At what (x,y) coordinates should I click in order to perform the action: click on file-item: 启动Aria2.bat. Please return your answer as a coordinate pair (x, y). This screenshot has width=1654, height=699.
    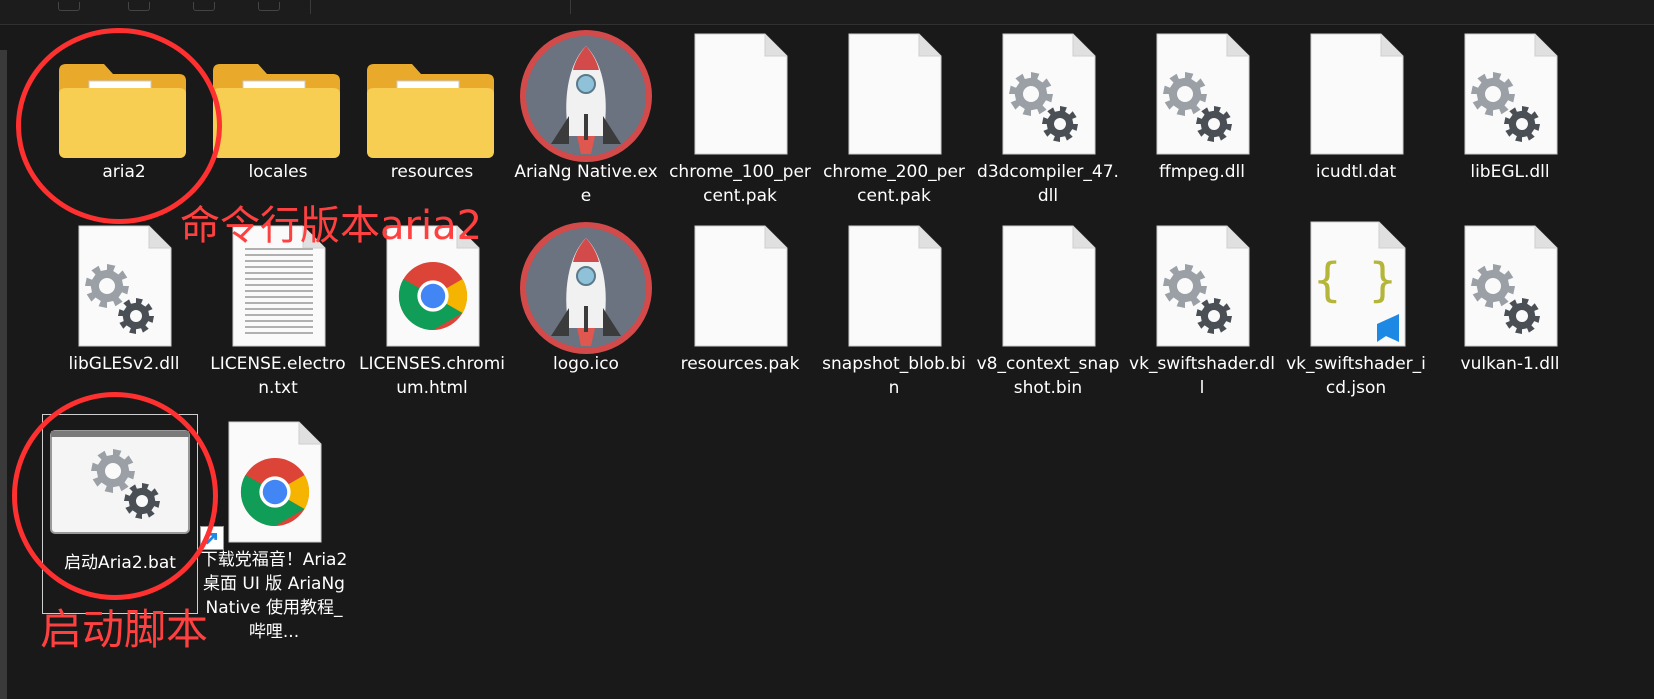
    Looking at the image, I should click on (120, 514).